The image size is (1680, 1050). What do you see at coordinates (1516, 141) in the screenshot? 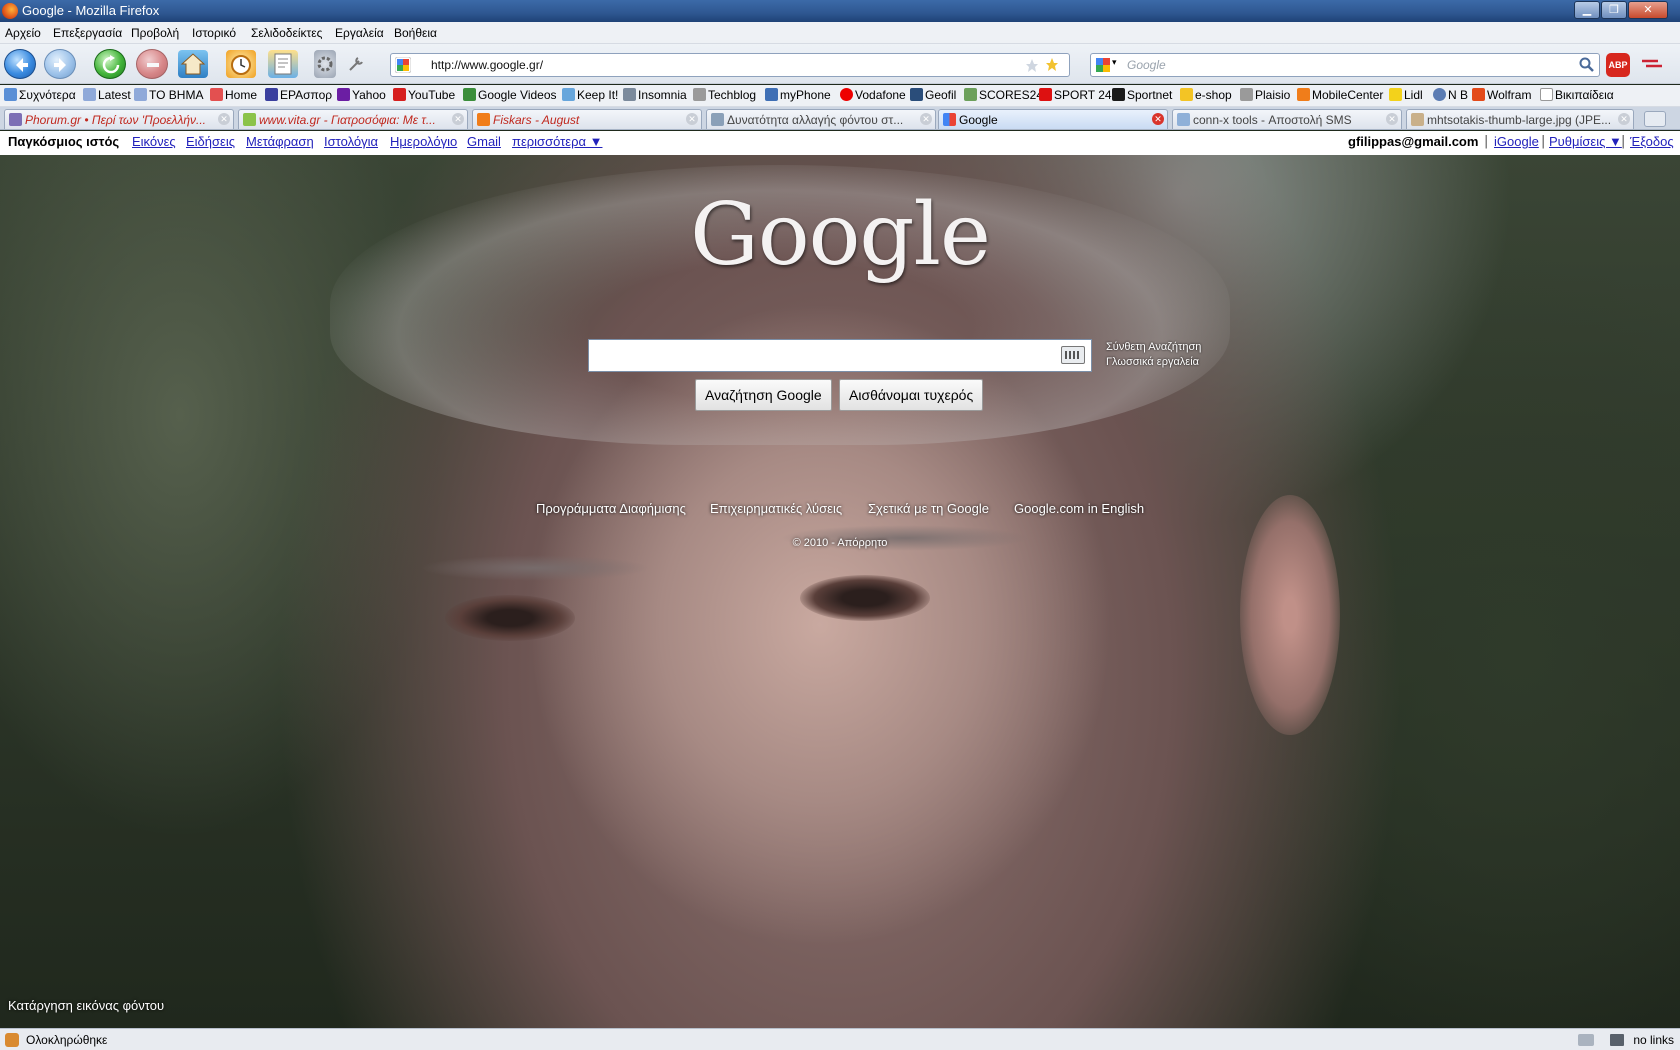
I see `gbar-igoogle: iGoogle` at bounding box center [1516, 141].